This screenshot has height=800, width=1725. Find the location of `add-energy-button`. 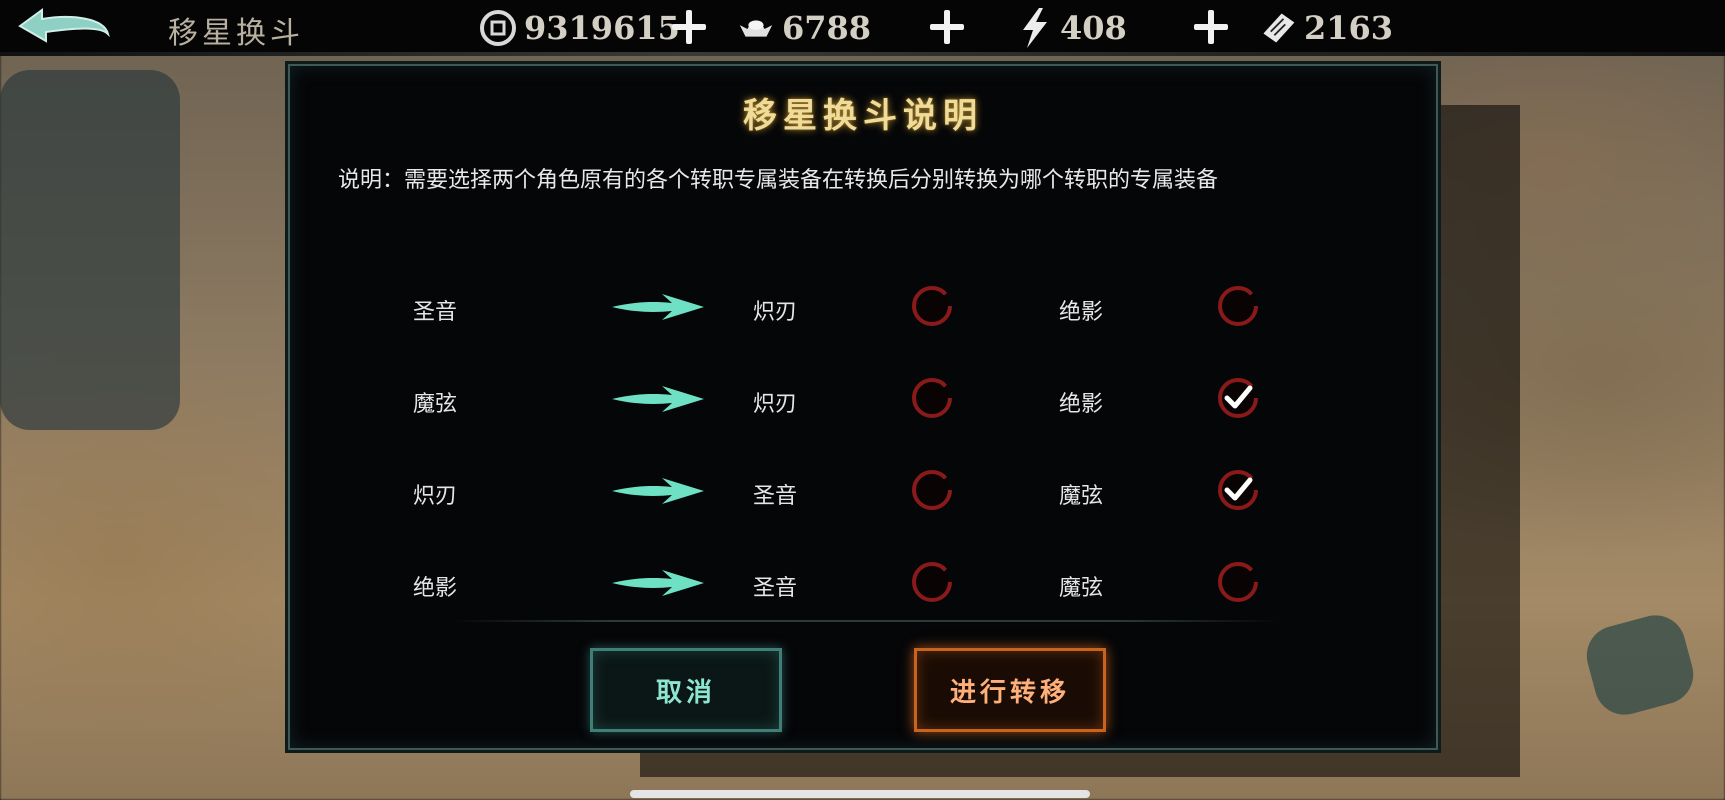

add-energy-button is located at coordinates (1211, 27).